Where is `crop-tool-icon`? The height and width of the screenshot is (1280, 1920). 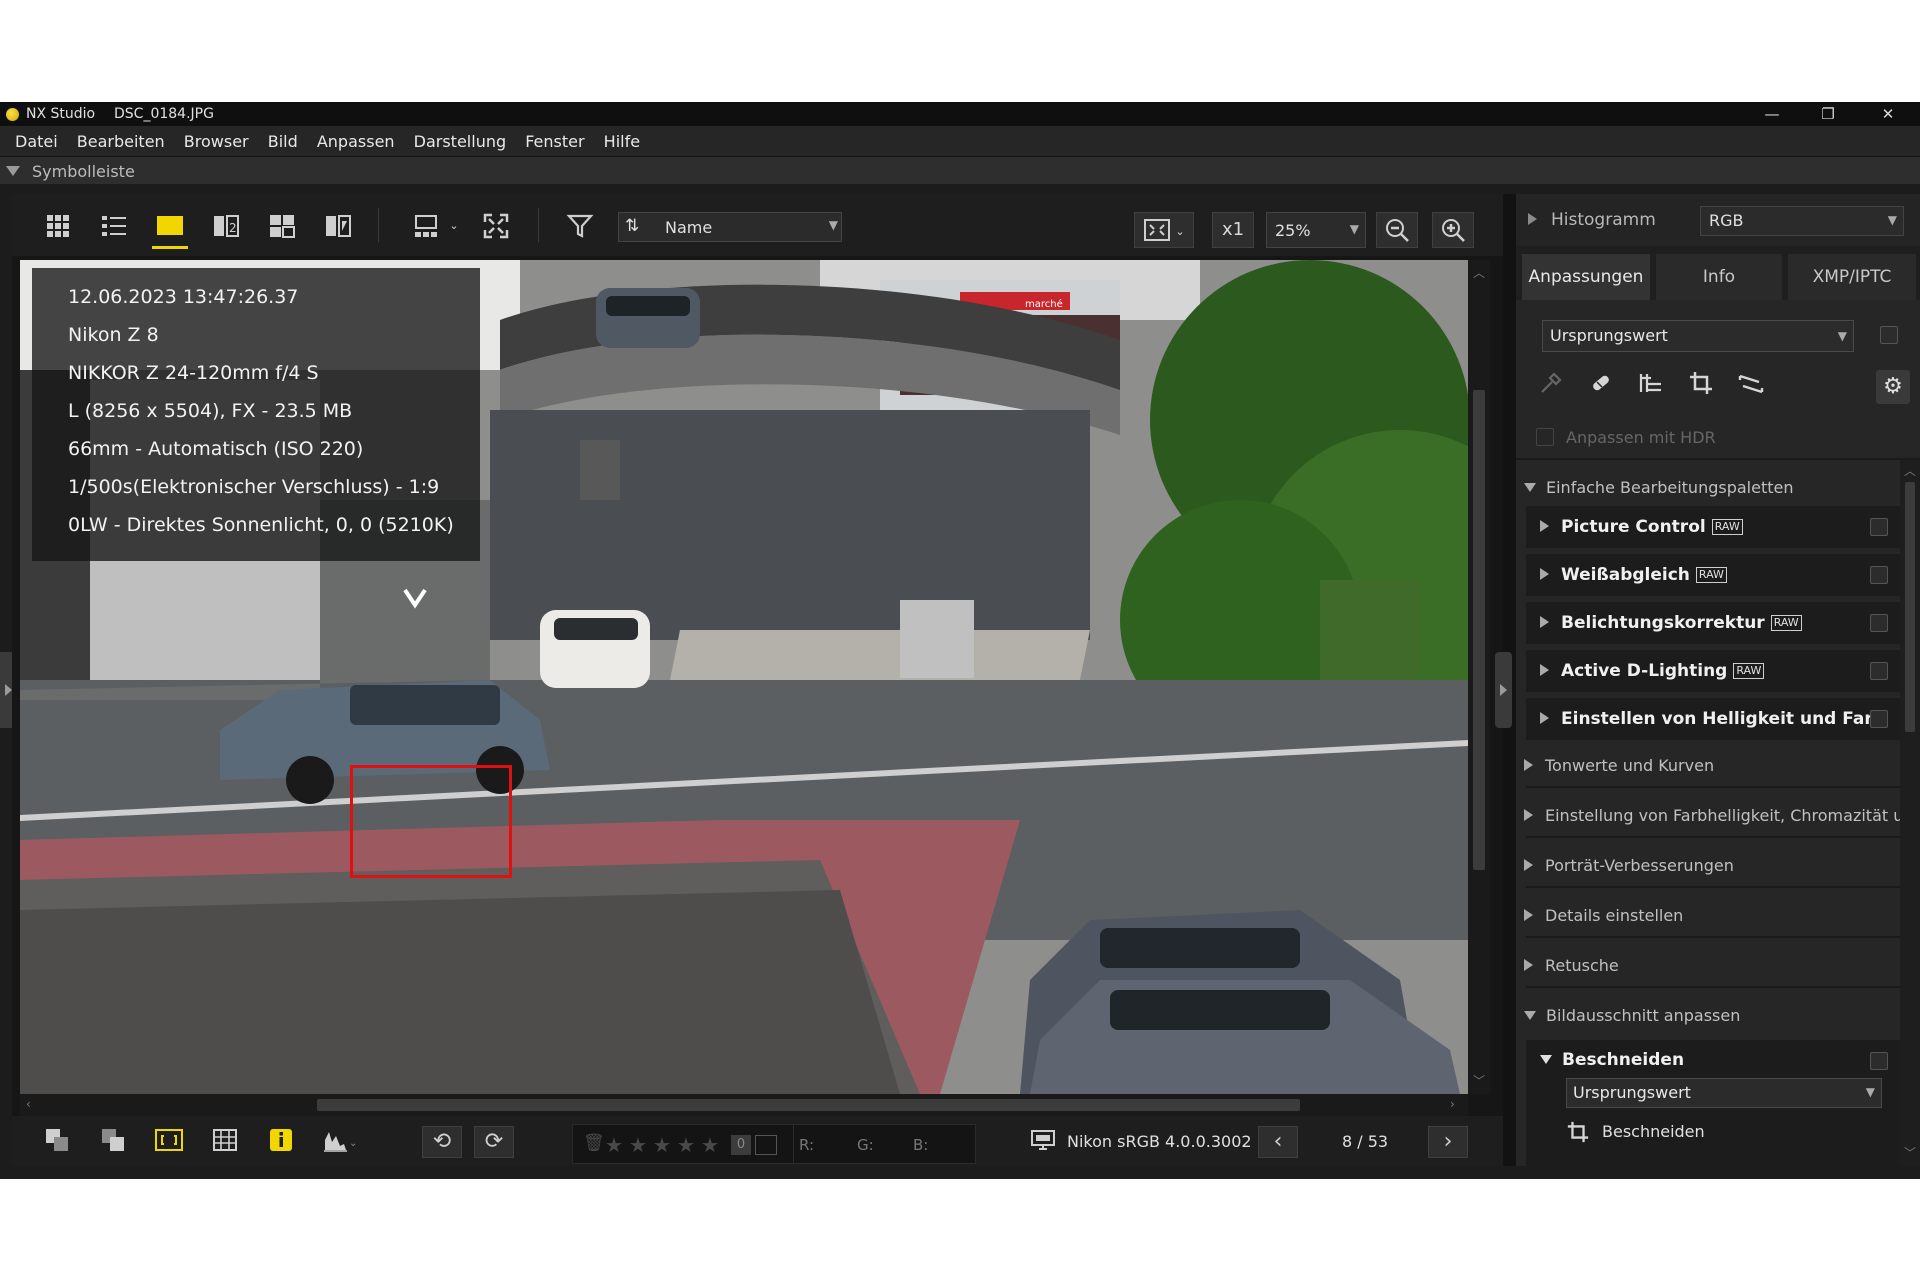 crop-tool-icon is located at coordinates (1580, 1134).